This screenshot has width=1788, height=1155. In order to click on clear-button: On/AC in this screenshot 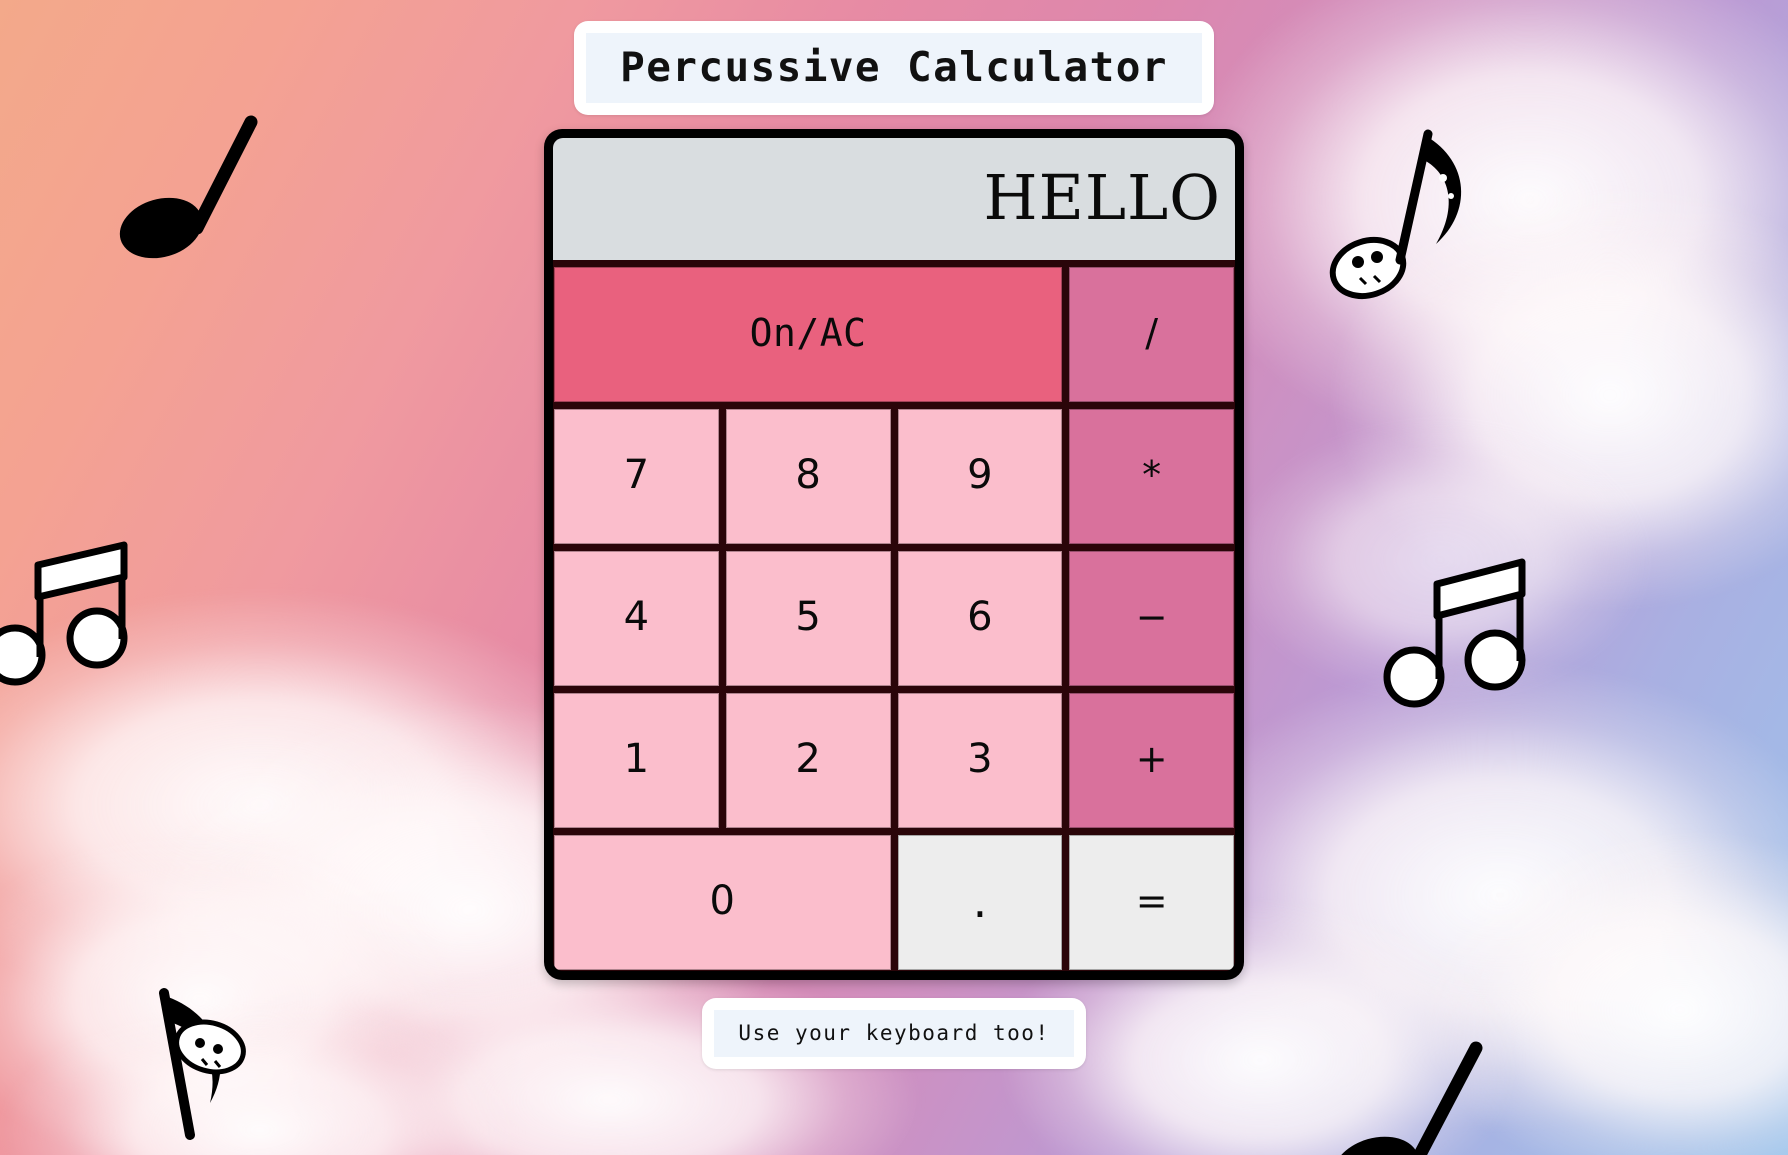, I will do `click(808, 334)`.